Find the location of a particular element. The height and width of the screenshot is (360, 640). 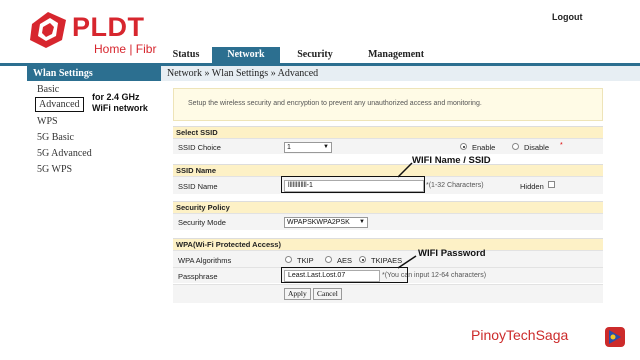

tkip-label: TKIP is located at coordinates (305, 260).